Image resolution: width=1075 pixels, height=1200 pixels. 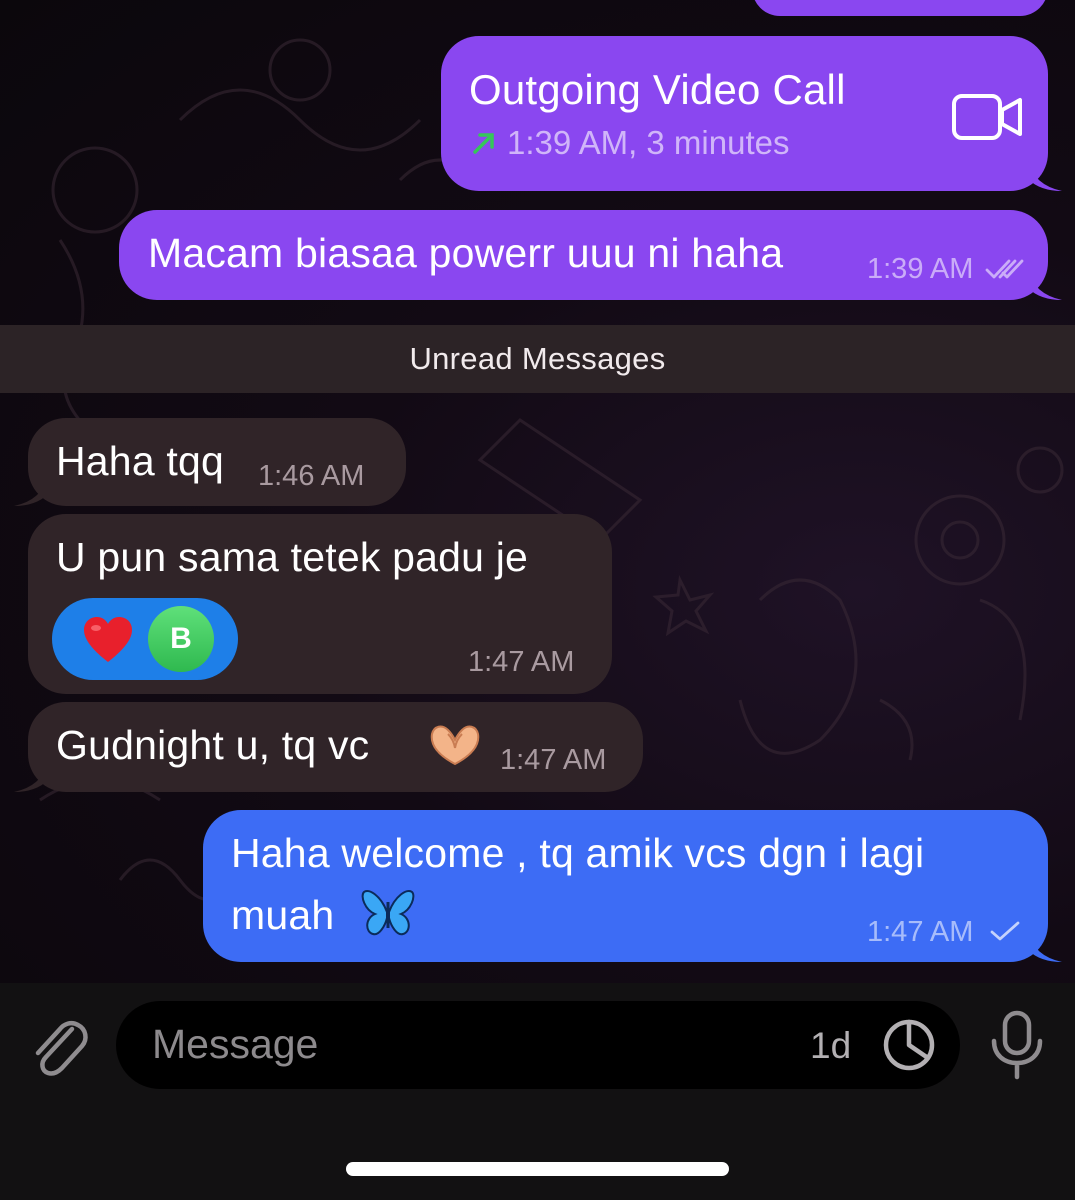 I want to click on microphone-icon, so click(x=1017, y=1045).